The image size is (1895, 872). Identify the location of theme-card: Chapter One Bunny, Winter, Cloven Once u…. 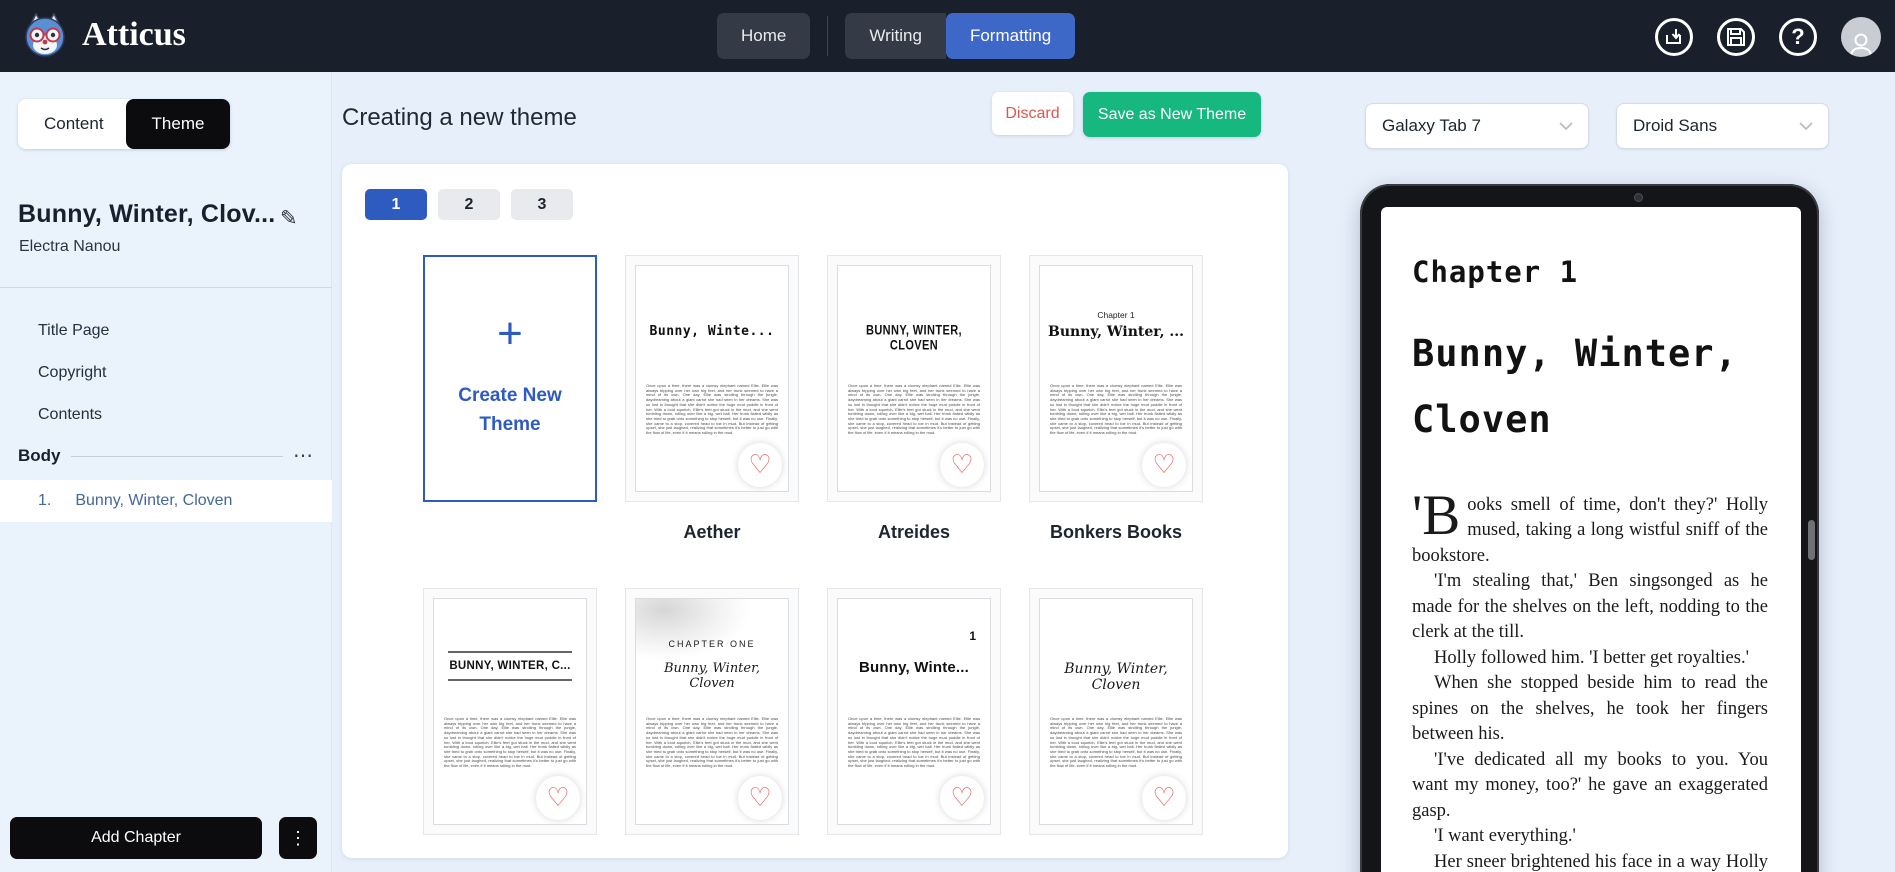
(712, 711).